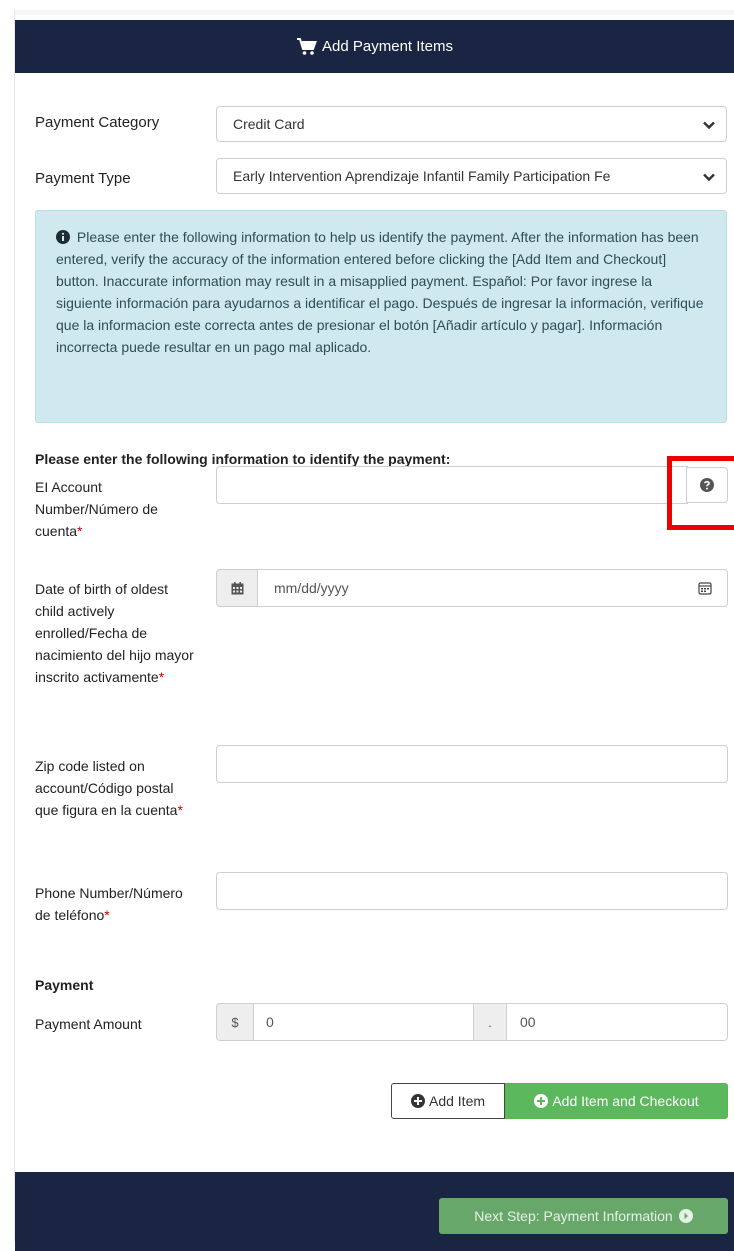  I want to click on add-item-checkout-button: Add Item and Checkout, so click(616, 1101).